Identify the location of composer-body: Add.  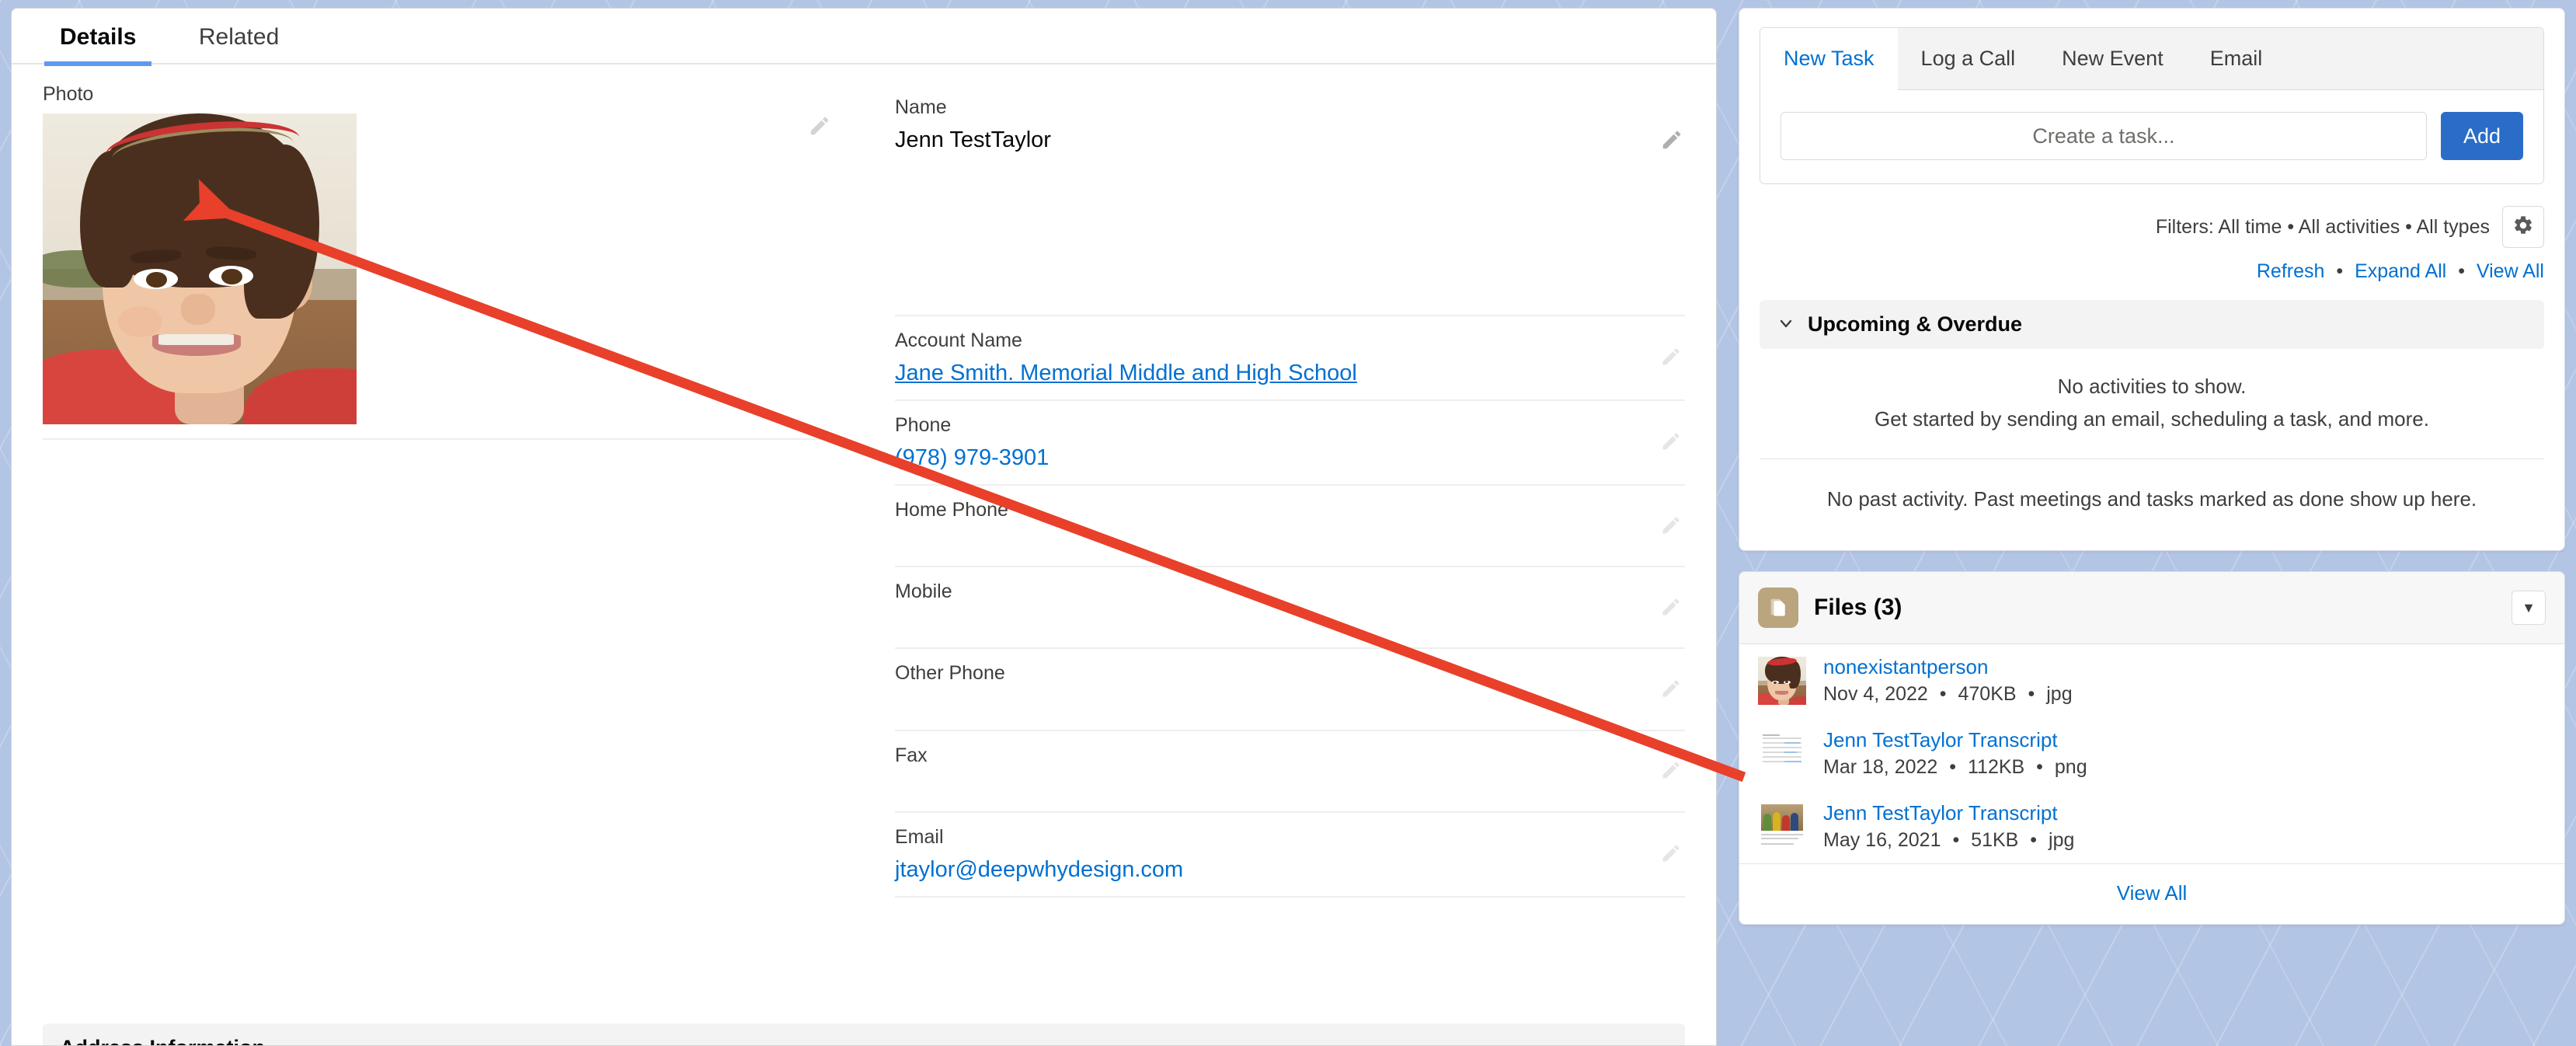
(2151, 136).